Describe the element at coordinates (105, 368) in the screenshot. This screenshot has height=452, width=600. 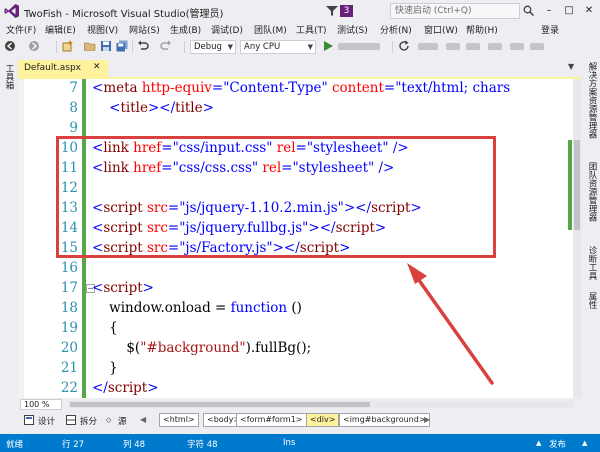
I see `code-text: }` at that location.